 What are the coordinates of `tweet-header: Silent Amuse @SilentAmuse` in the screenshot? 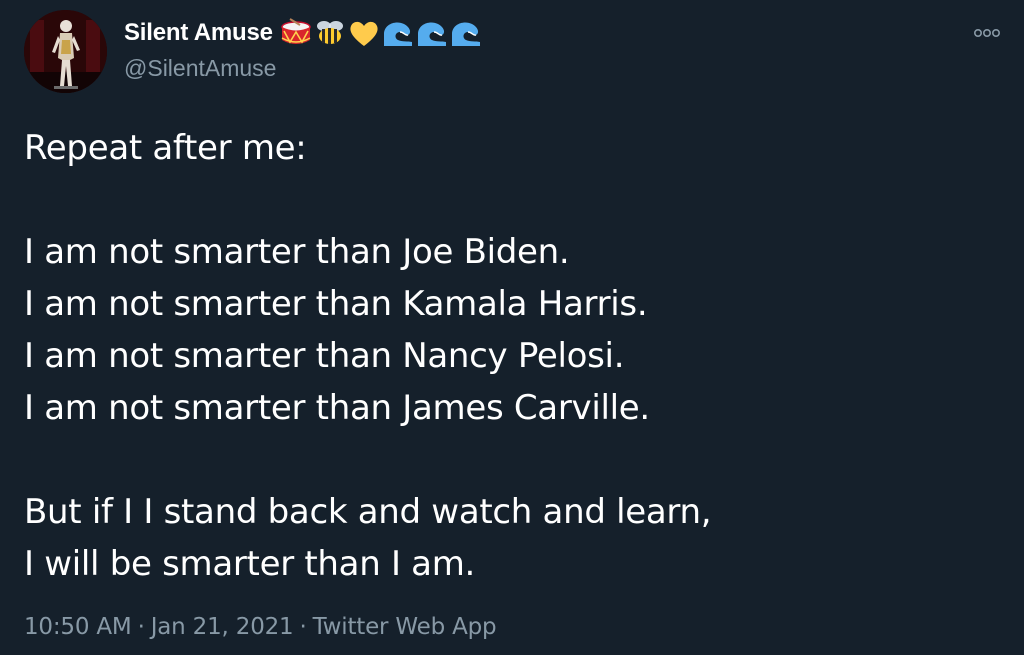 It's located at (303, 51).